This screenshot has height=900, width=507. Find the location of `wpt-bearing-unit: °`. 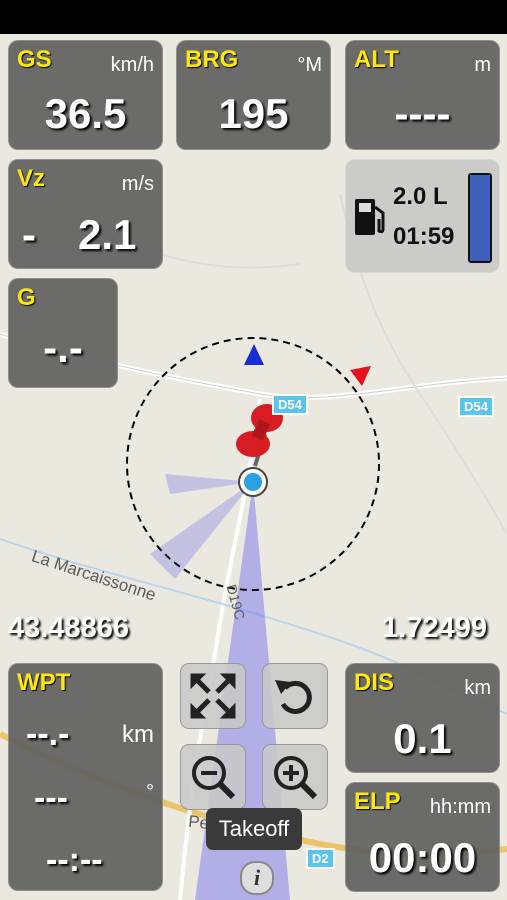

wpt-bearing-unit: ° is located at coordinates (150, 792).